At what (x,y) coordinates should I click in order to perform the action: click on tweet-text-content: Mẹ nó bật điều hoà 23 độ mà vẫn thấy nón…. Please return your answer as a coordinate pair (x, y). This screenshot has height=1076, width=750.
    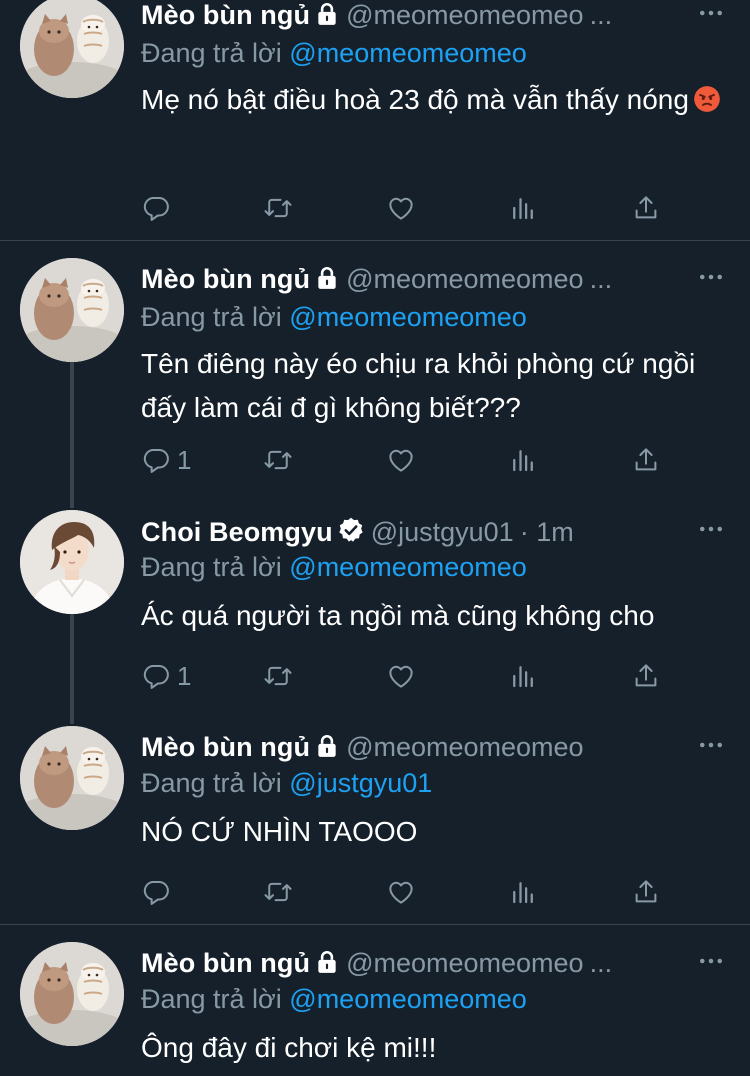
    Looking at the image, I should click on (415, 99).